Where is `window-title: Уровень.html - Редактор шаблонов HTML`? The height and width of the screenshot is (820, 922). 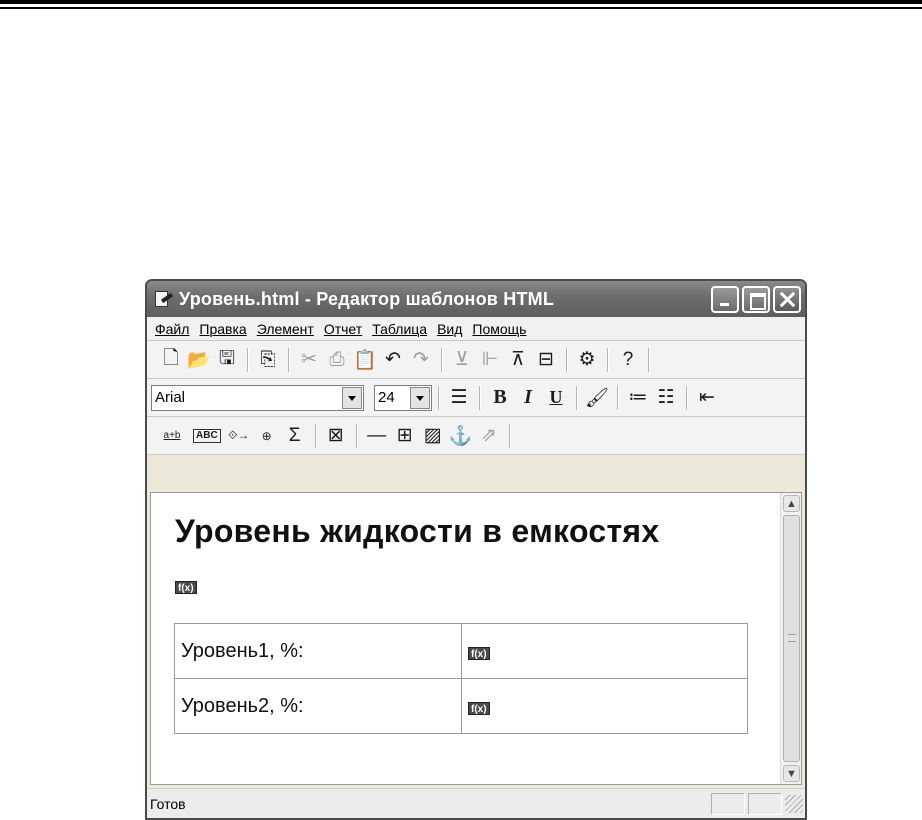 window-title: Уровень.html - Редактор шаблонов HTML is located at coordinates (367, 298).